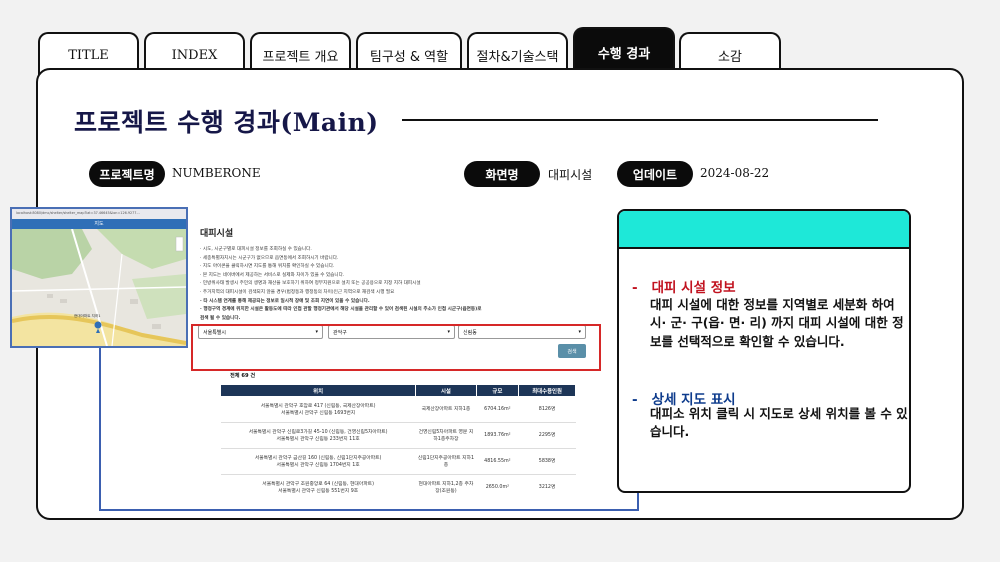 The width and height of the screenshot is (1000, 562). What do you see at coordinates (655, 174) in the screenshot?
I see `update-badge: 업데이트` at bounding box center [655, 174].